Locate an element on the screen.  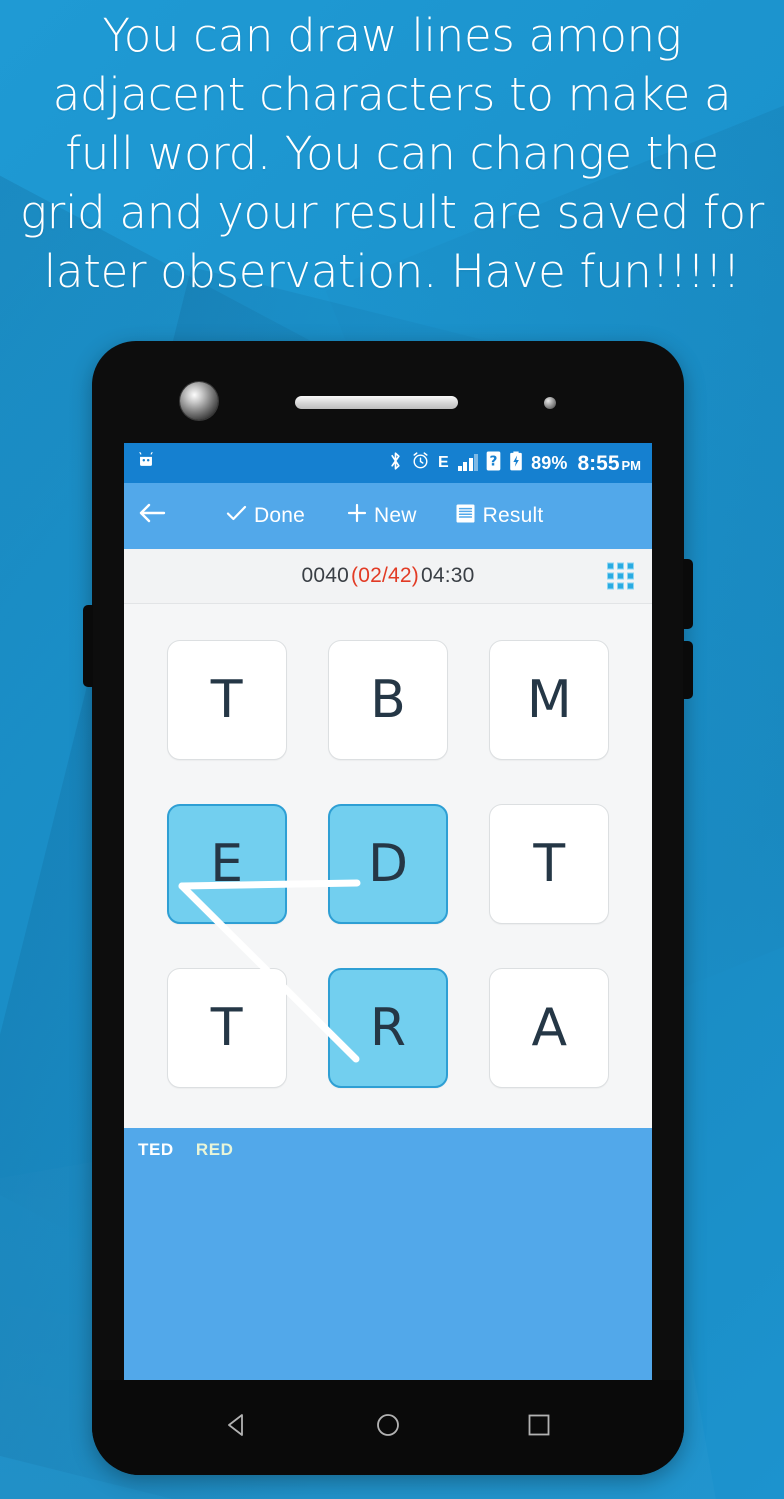
proximity-sensor-icon is located at coordinates (550, 403).